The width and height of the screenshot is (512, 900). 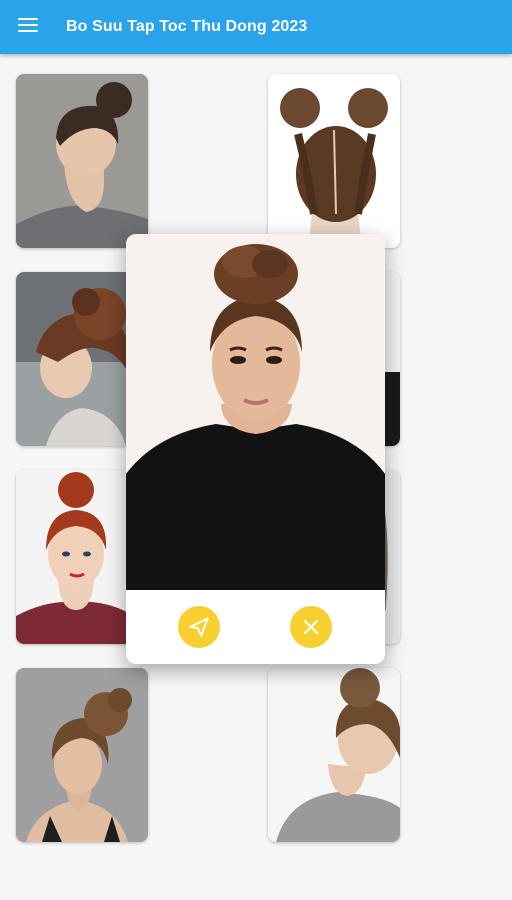 I want to click on send-button, so click(x=199, y=627).